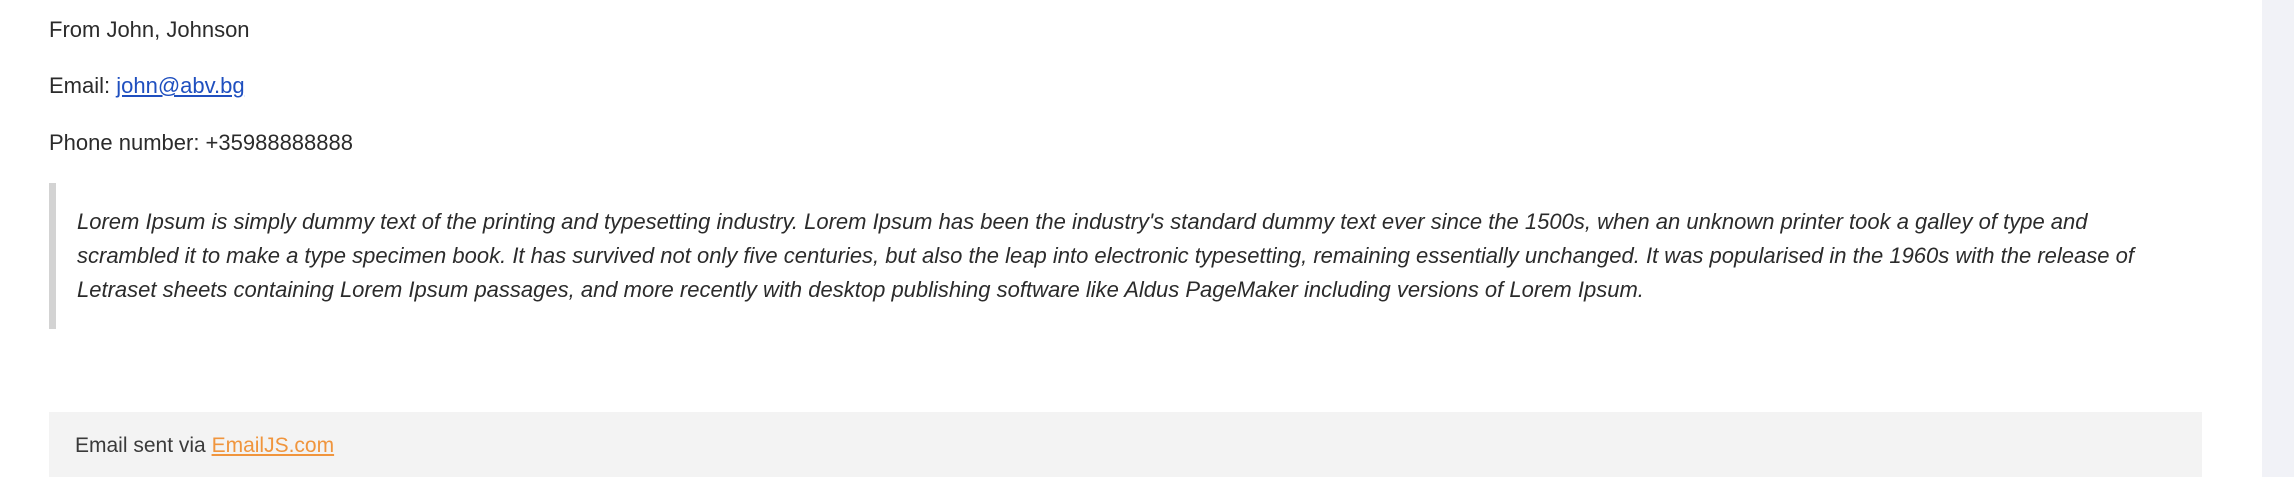 The width and height of the screenshot is (2294, 477). I want to click on sender-email-row: Email: john@abv.bg, so click(147, 86).